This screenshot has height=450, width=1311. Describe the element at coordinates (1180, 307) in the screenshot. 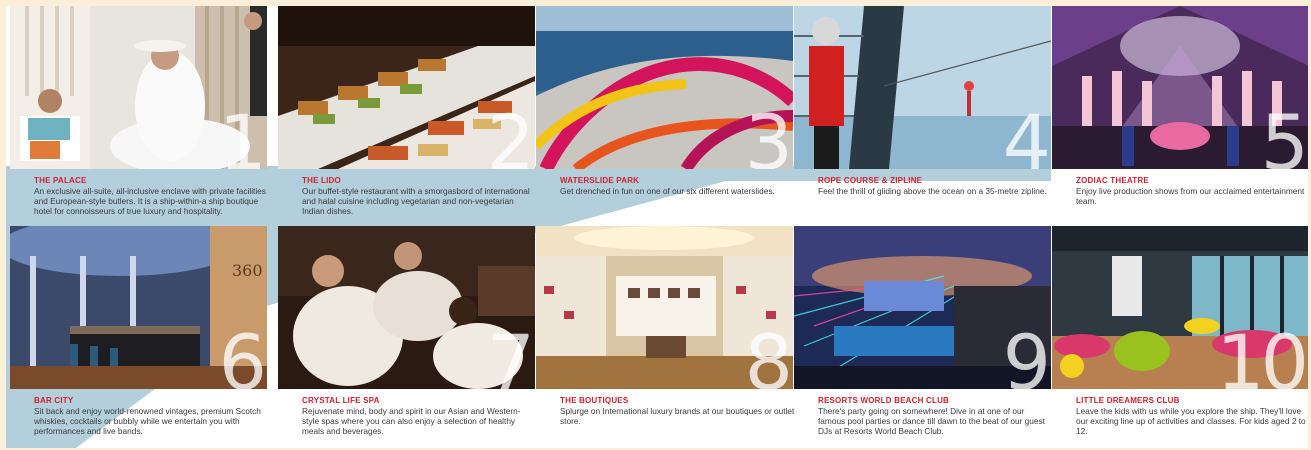

I see `dreamers-club-photo: 10` at that location.